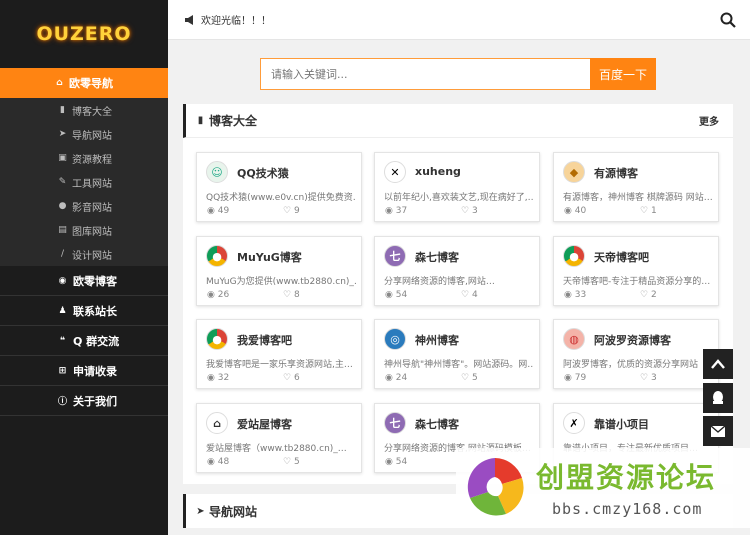 This screenshot has width=750, height=535. Describe the element at coordinates (92, 256) in the screenshot. I see `subitem-label: 设计网站` at that location.